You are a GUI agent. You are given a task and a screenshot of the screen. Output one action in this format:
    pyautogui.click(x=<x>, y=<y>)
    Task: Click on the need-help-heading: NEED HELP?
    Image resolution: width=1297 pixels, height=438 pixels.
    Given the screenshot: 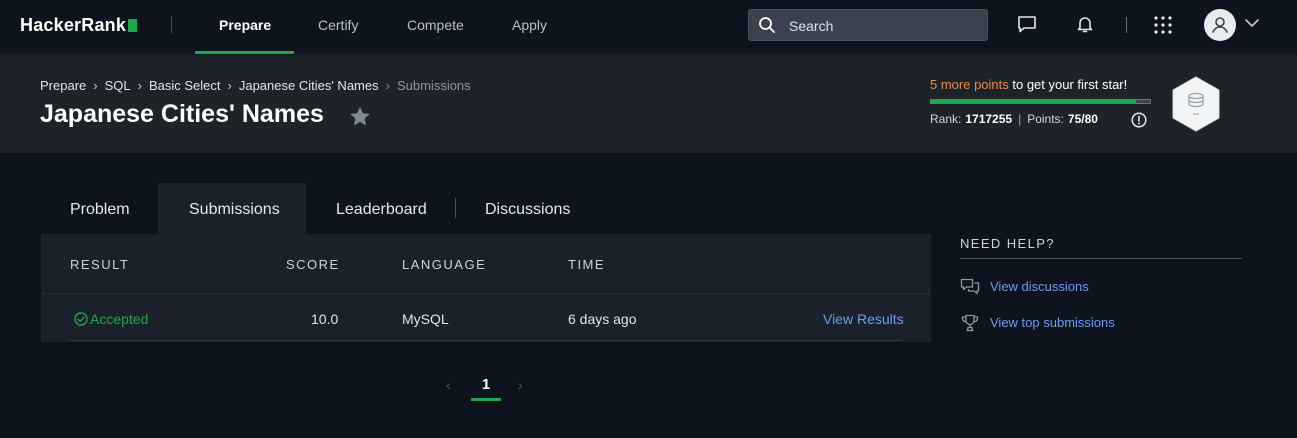 What is the action you would take?
    pyautogui.click(x=1007, y=243)
    